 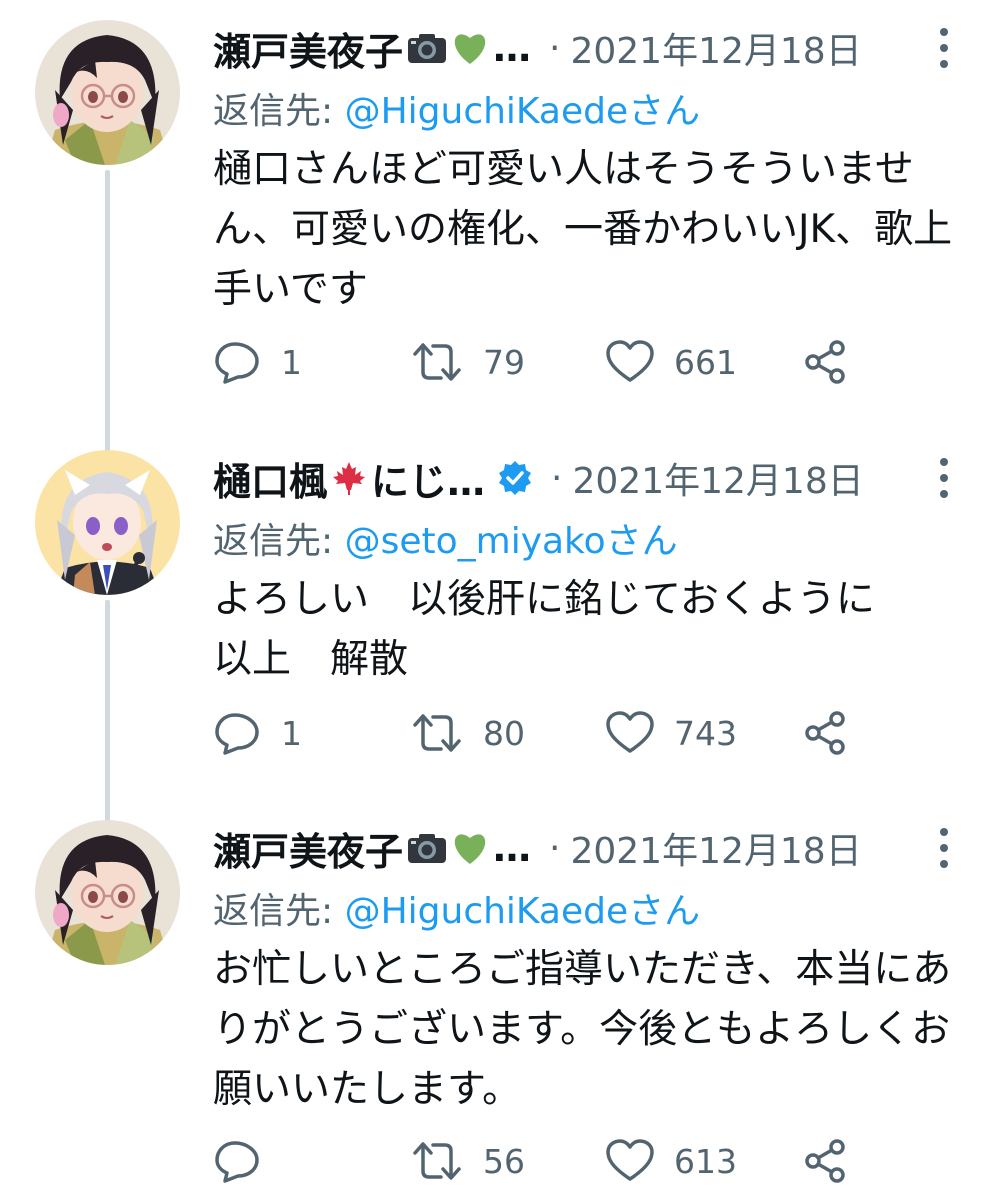 I want to click on retweet-count: 56, so click(x=504, y=1161).